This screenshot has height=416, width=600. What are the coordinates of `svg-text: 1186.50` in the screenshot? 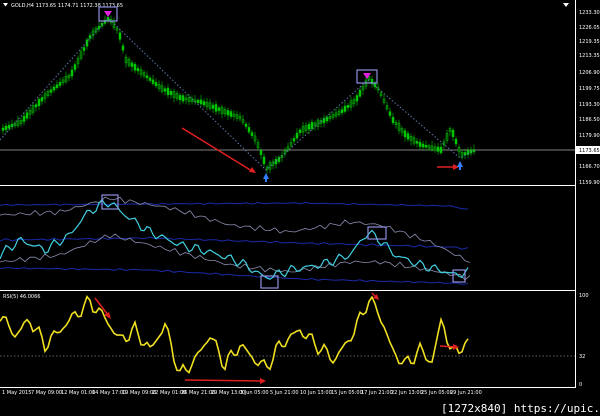 It's located at (589, 120).